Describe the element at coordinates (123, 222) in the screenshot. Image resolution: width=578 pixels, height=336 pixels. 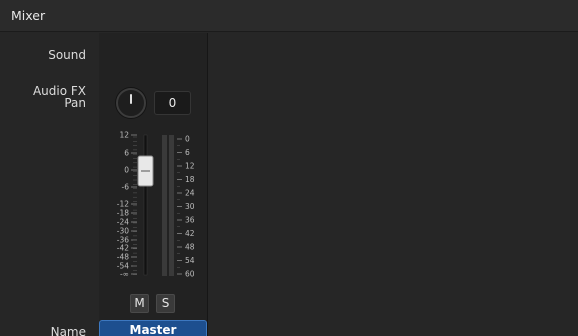
I see `fader-scale-label: -24` at that location.